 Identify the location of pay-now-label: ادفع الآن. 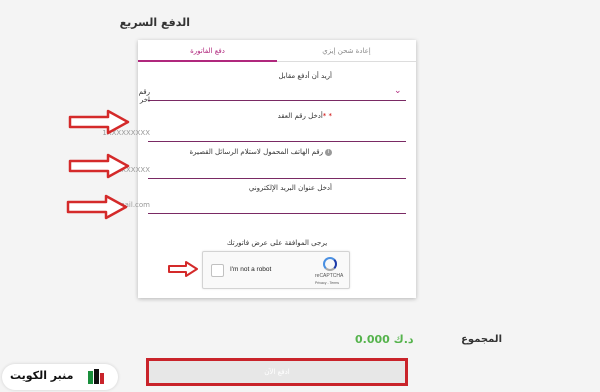
(277, 372).